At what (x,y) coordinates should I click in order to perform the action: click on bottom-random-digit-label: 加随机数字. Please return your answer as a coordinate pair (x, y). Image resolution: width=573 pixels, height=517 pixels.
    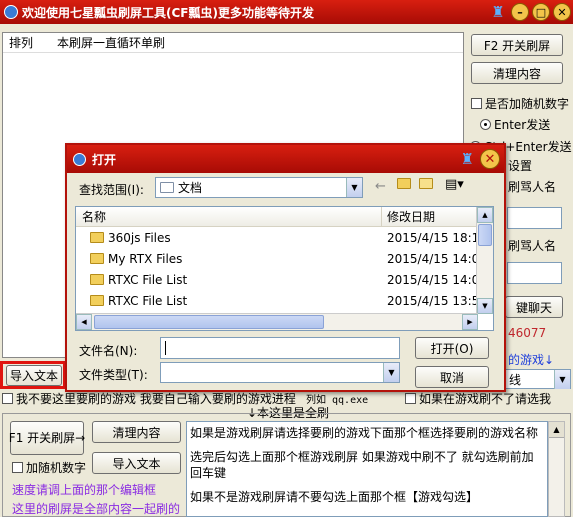
    Looking at the image, I should click on (56, 468).